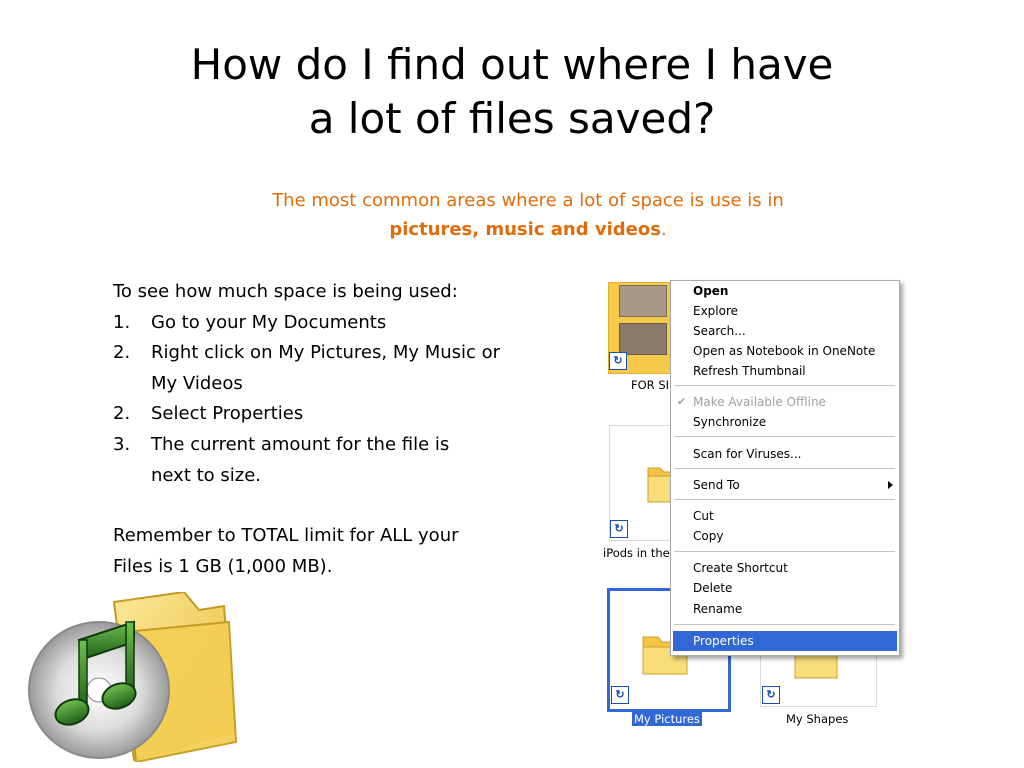  Describe the element at coordinates (223, 566) in the screenshot. I see `reminder-line-2: Files is 1 GB (1,000 MB).` at that location.